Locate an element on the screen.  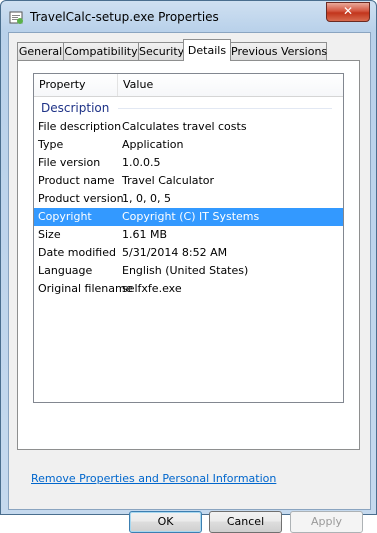
property-value: Copyright (C) IT Systems is located at coordinates (191, 216).